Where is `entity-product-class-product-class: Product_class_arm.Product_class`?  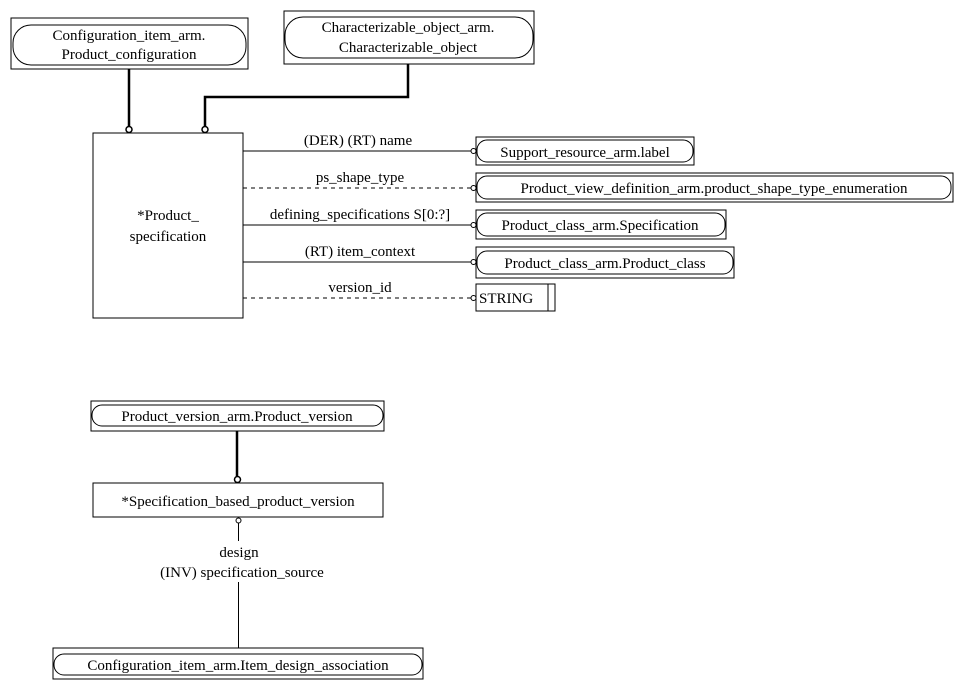
entity-product-class-product-class: Product_class_arm.Product_class is located at coordinates (605, 262).